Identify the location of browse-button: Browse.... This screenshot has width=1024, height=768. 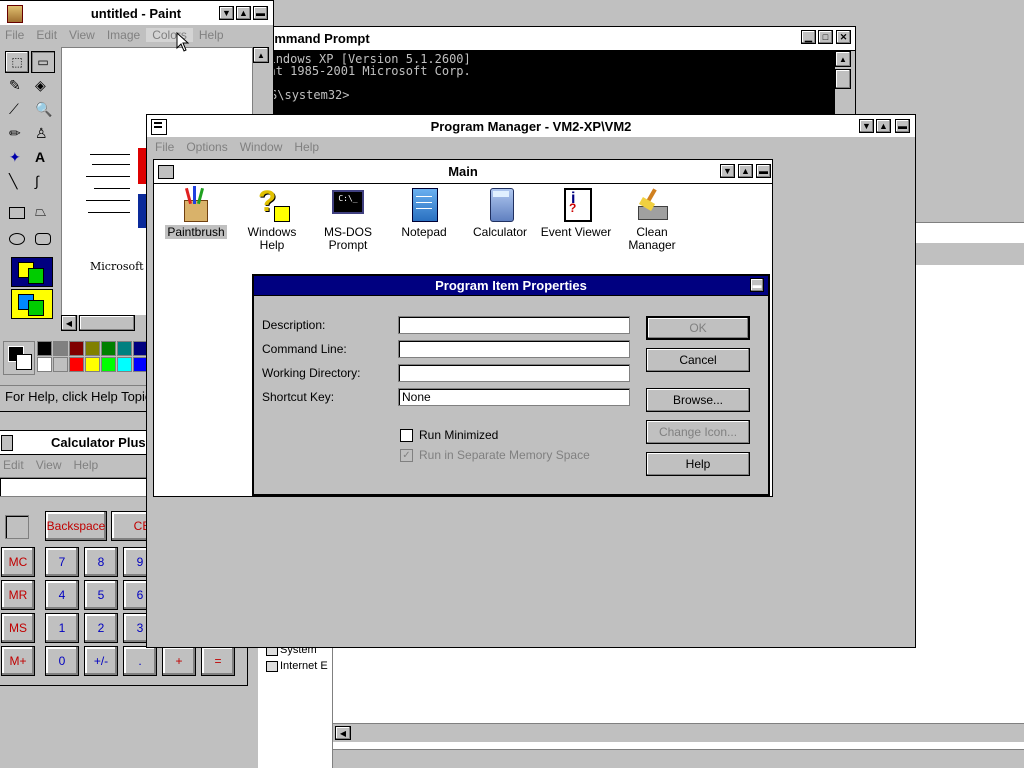
(698, 400).